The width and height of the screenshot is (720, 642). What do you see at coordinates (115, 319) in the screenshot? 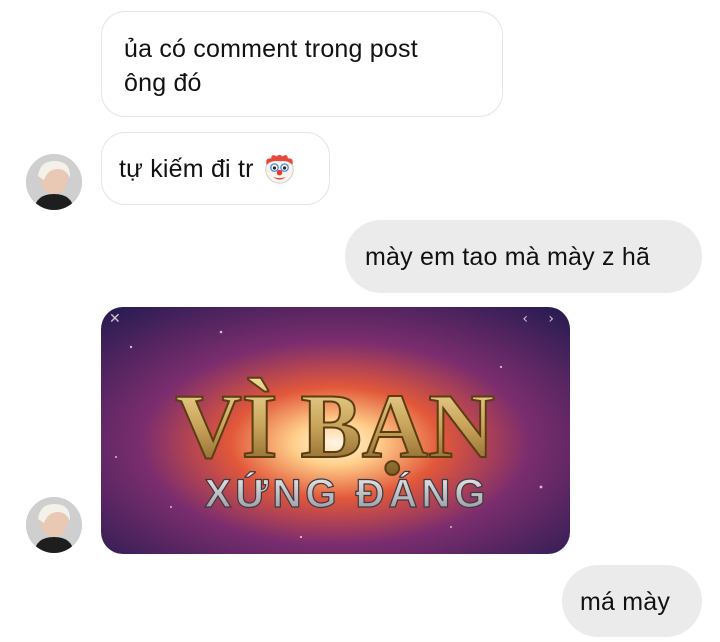
I see `close-icon: ✕` at bounding box center [115, 319].